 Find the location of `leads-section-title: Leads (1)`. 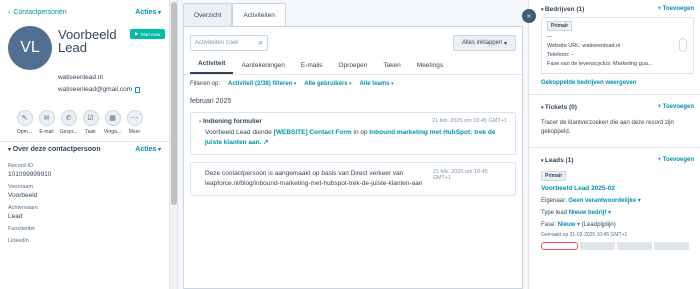

leads-section-title: Leads (1) is located at coordinates (557, 160).